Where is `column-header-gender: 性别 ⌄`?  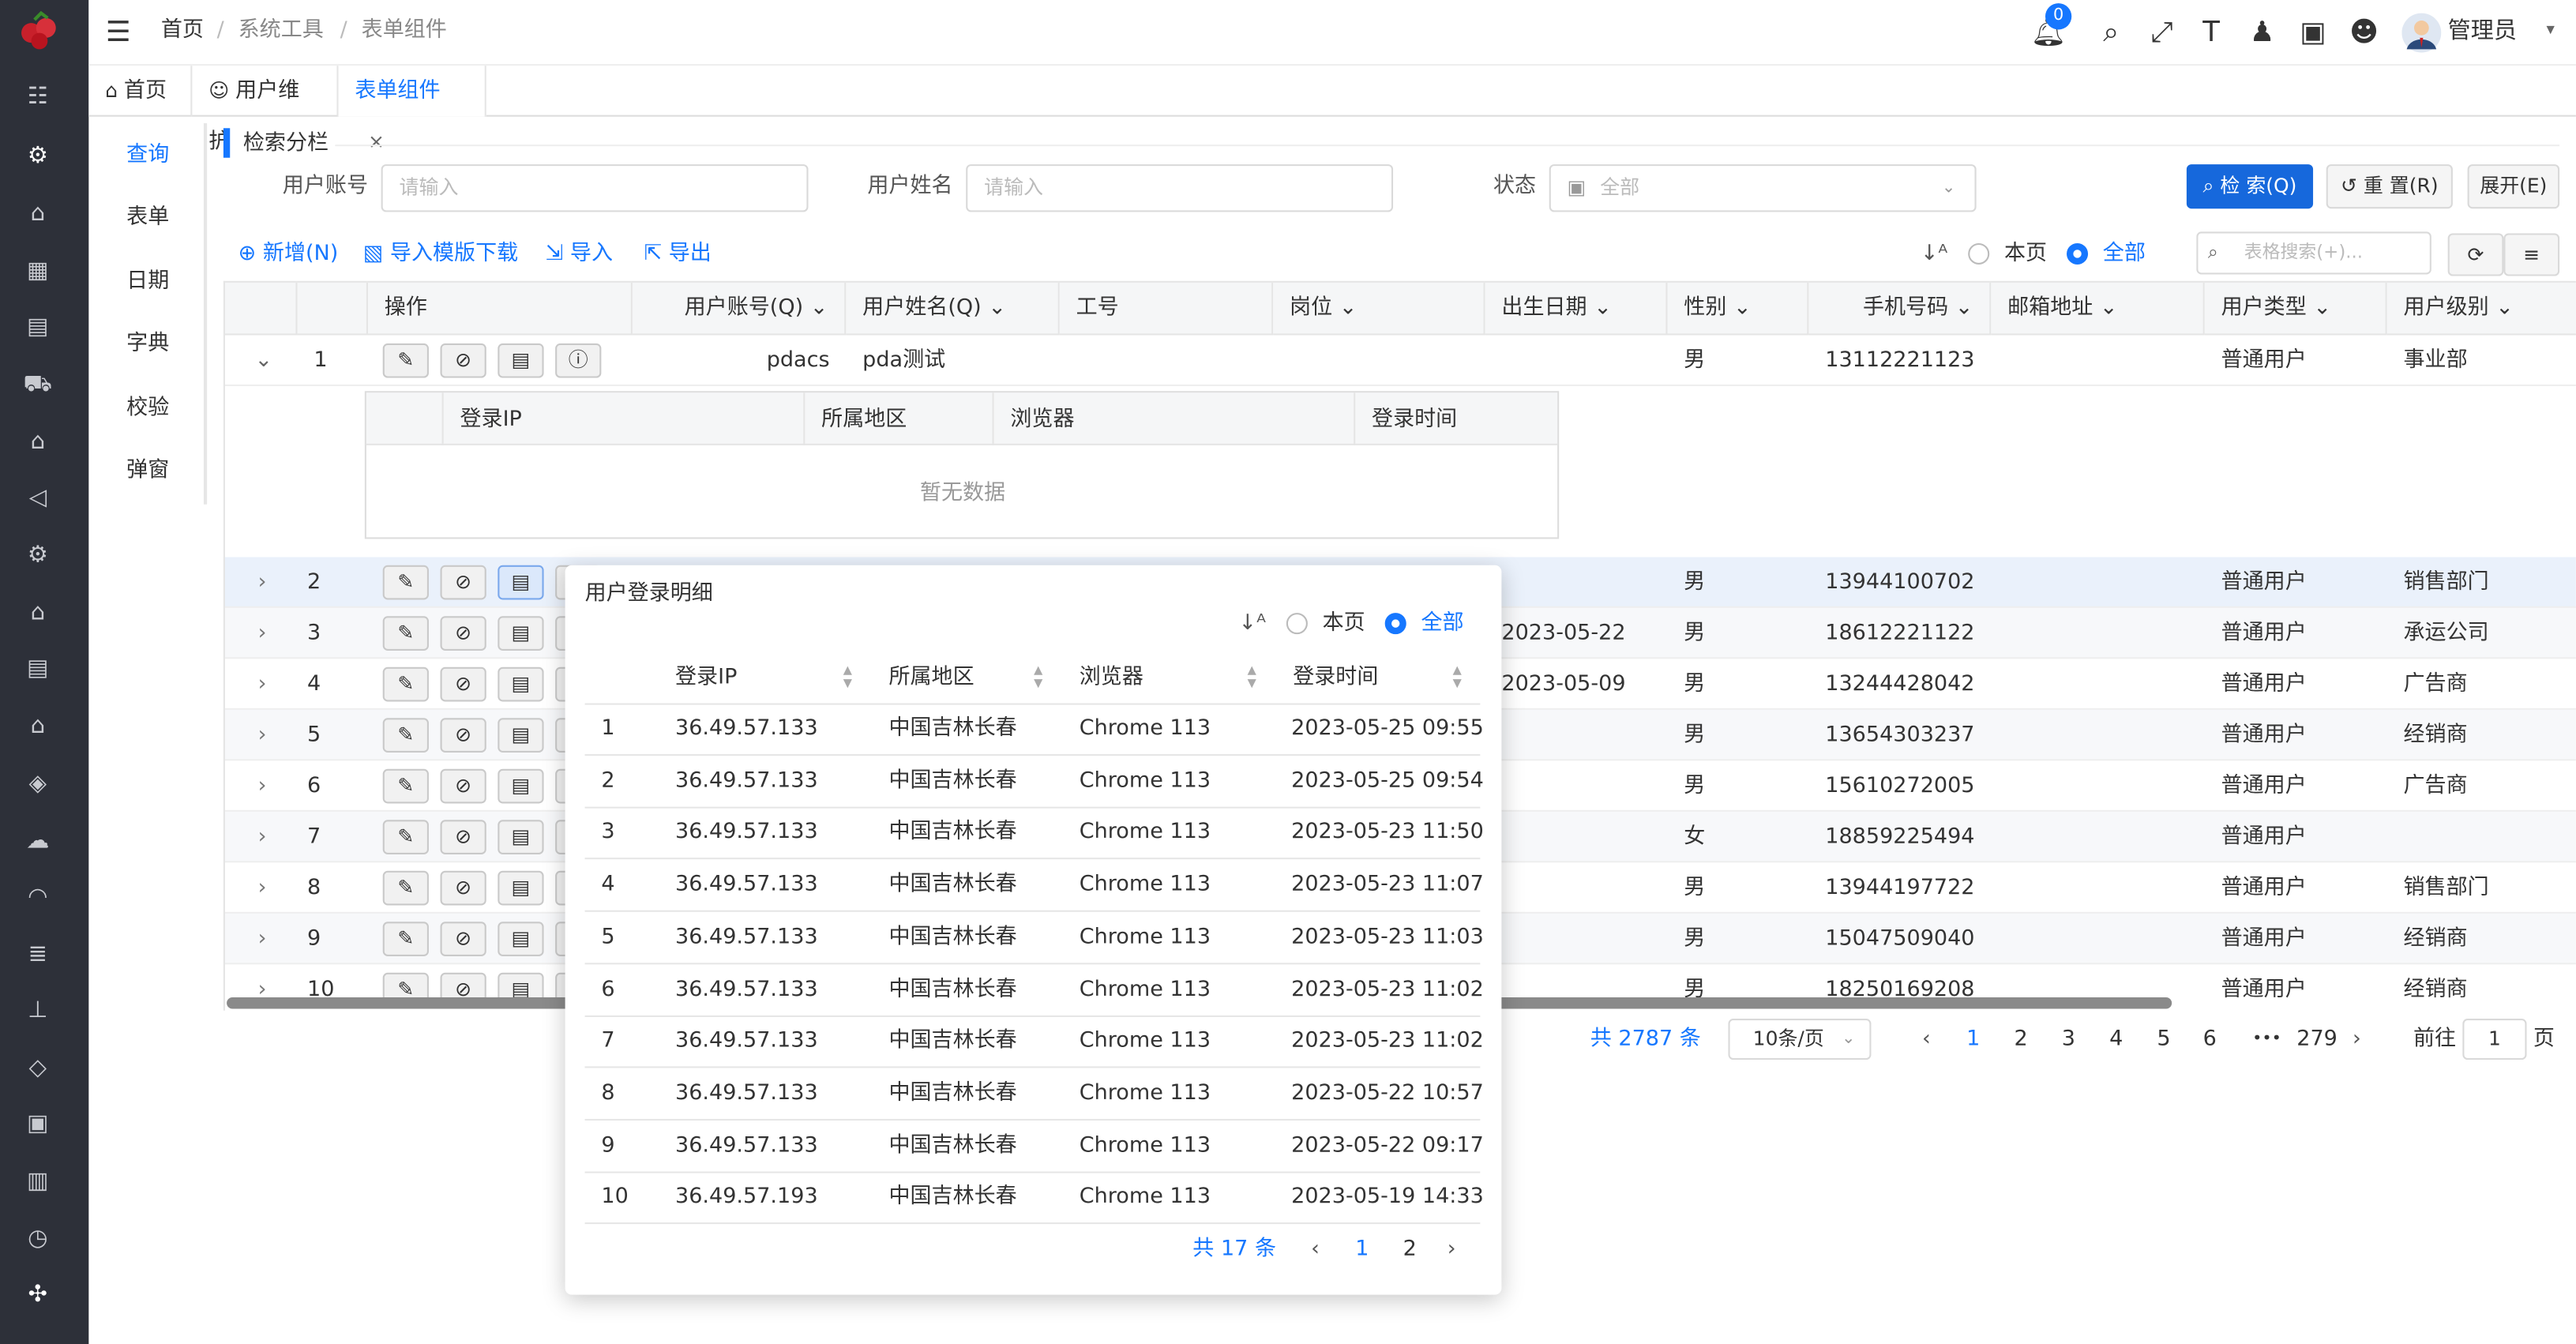
column-header-gender: 性别 ⌄ is located at coordinates (1738, 309).